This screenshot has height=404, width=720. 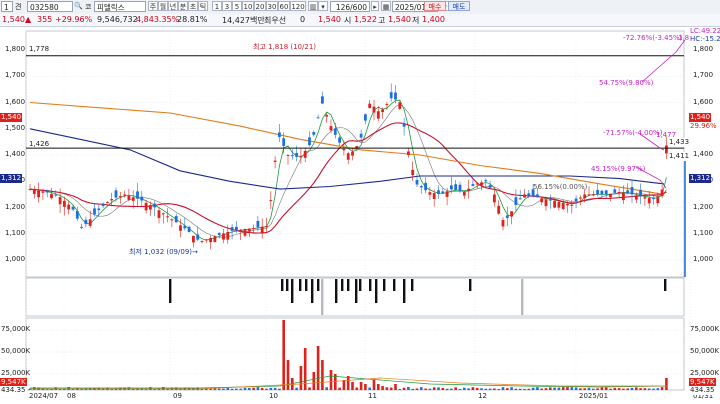 What do you see at coordinates (679, 156) in the screenshot?
I see `right-1411-label: 1,411` at bounding box center [679, 156].